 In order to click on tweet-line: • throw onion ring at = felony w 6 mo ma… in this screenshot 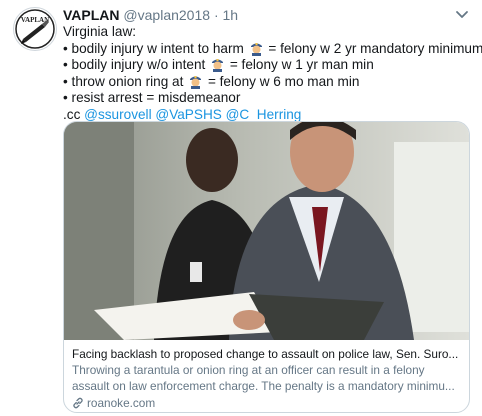, I will do `click(268, 82)`.